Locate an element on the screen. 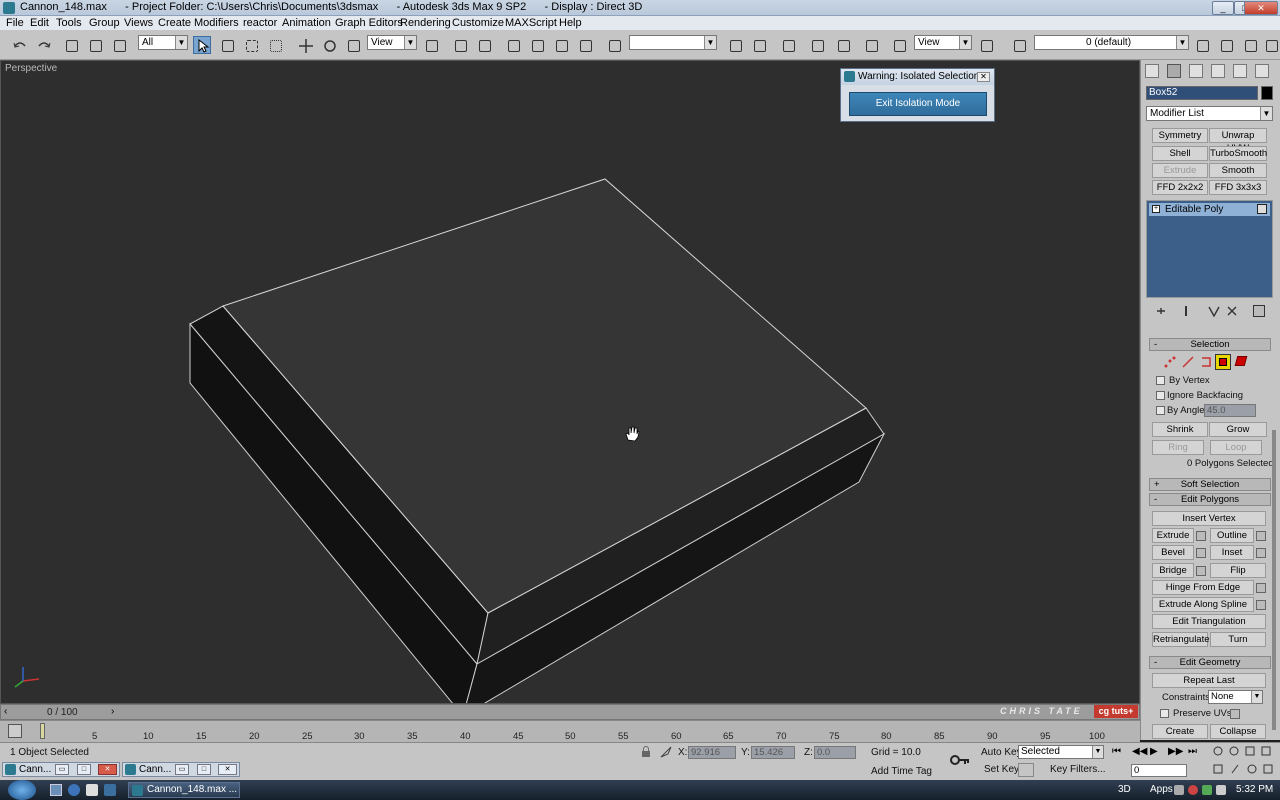 Image resolution: width=1280 pixels, height=800 pixels. bind-spacewarp-icon is located at coordinates (119, 45).